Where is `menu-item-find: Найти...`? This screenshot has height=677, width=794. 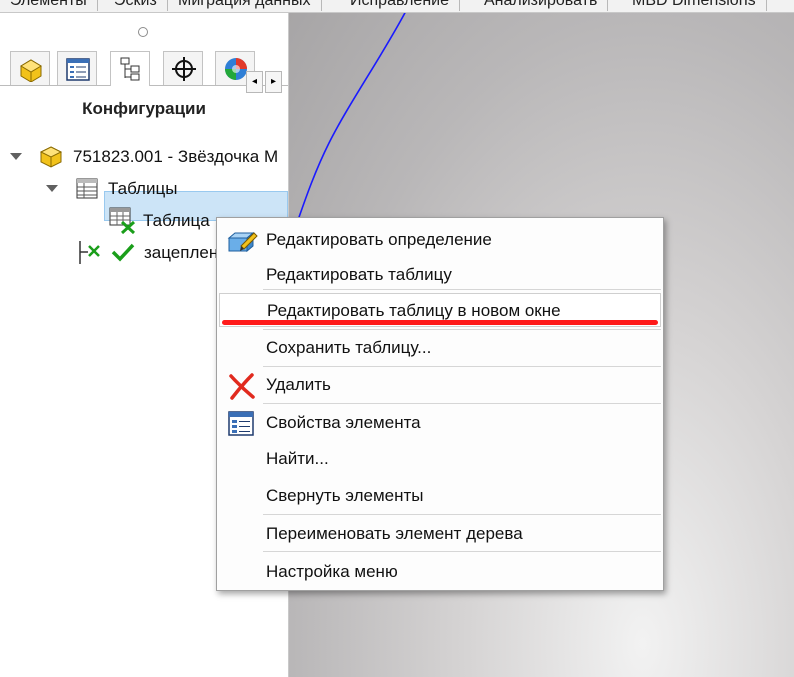 menu-item-find: Найти... is located at coordinates (440, 459).